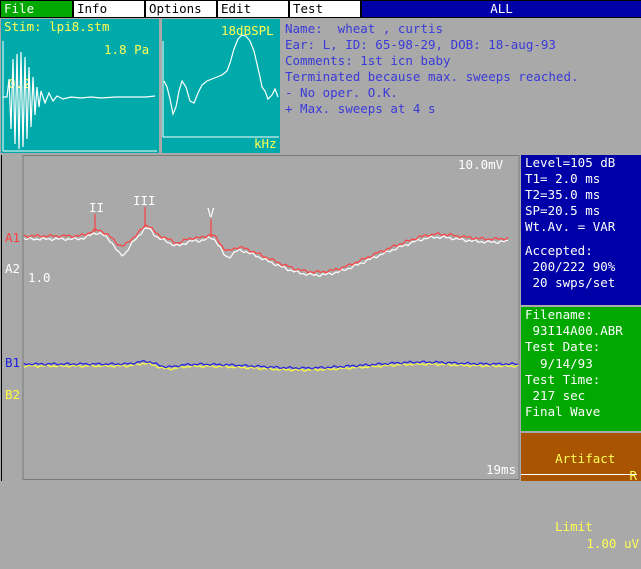 This screenshot has height=569, width=641. What do you see at coordinates (570, 282) in the screenshot?
I see `sweeps-per-set: 20 swps/set` at bounding box center [570, 282].